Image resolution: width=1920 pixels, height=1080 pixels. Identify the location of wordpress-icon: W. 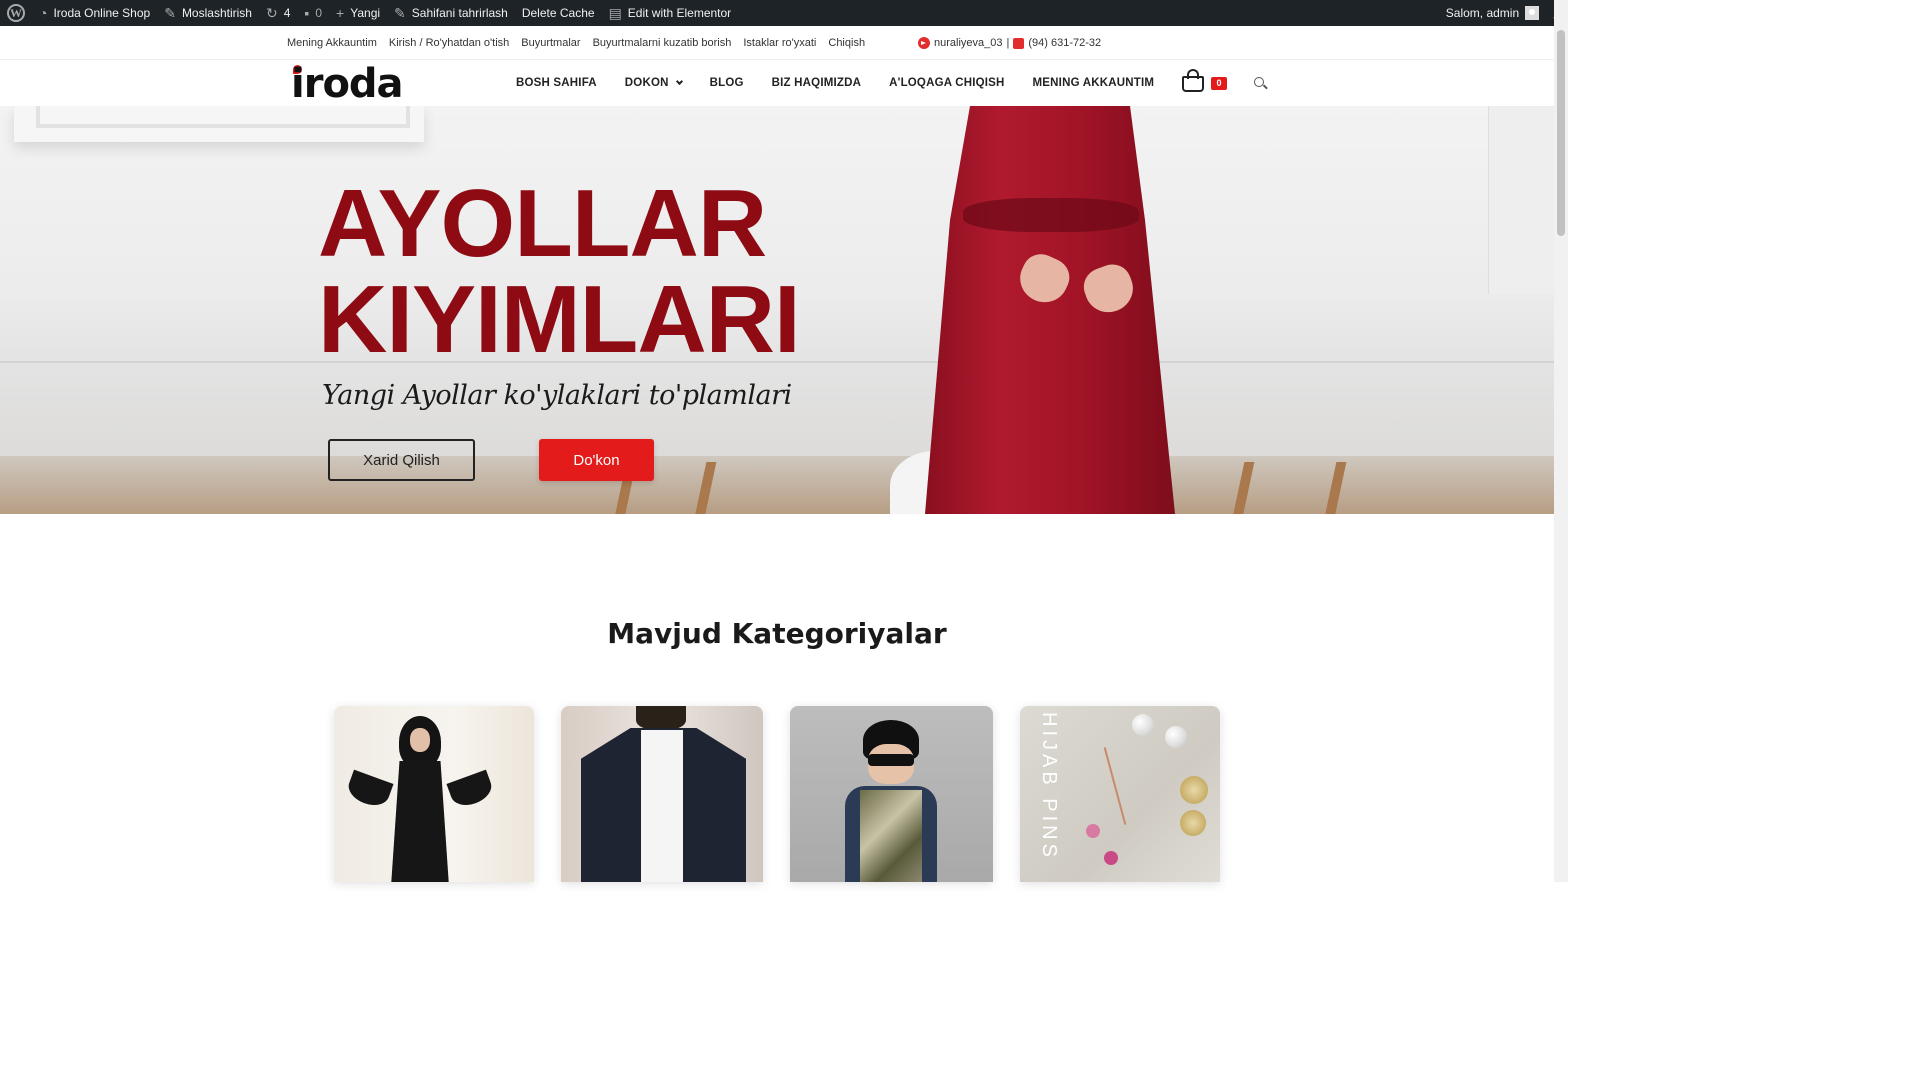
(16, 13).